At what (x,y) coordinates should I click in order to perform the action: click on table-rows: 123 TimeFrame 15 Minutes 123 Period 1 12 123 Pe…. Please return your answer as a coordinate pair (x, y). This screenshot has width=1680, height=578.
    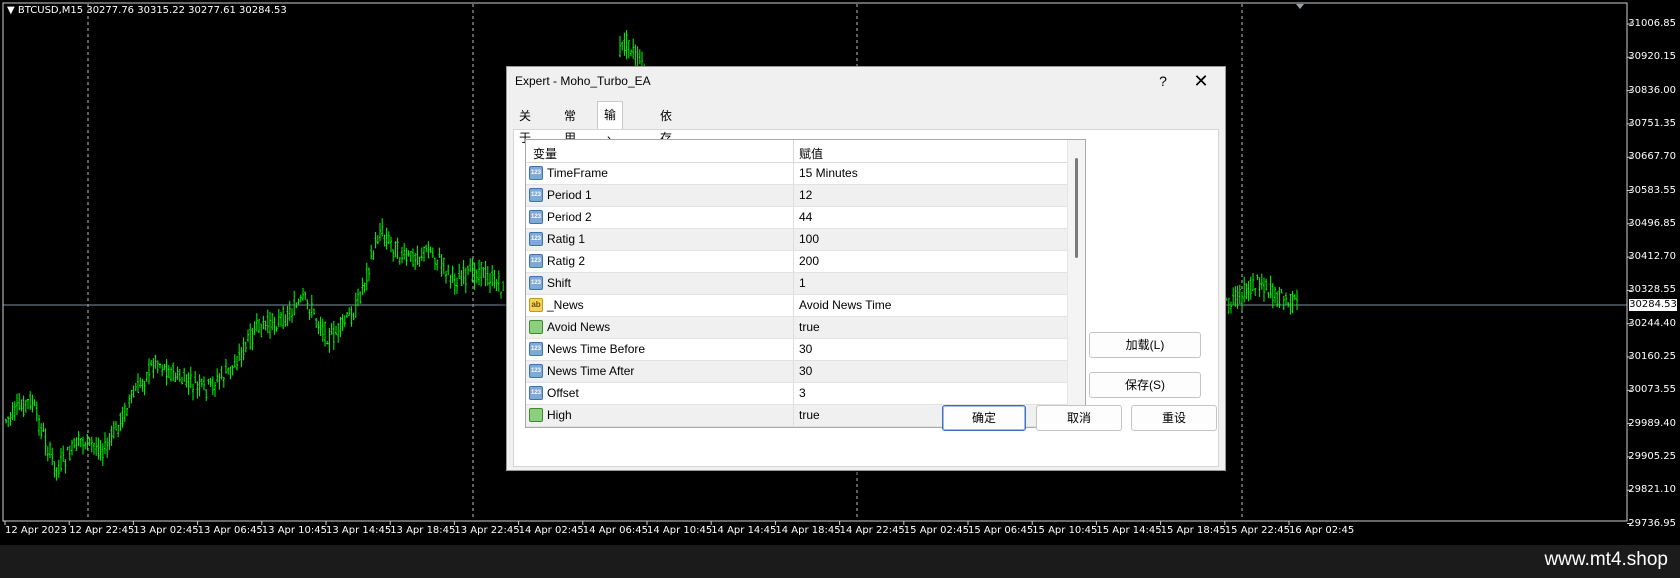
    Looking at the image, I should click on (796, 295).